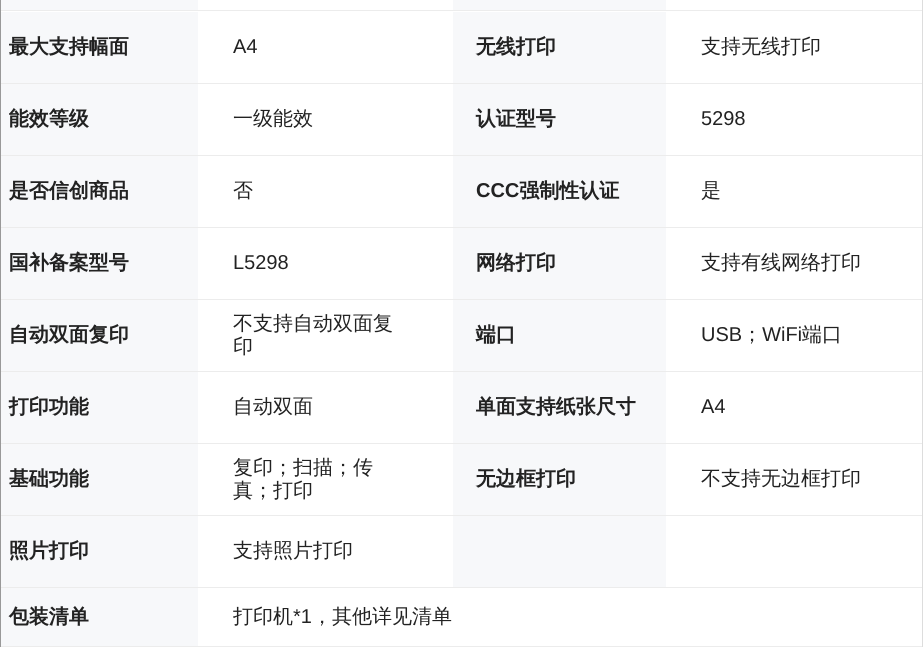 The width and height of the screenshot is (923, 647). Describe the element at coordinates (49, 119) in the screenshot. I see `spec-label: 能效等级` at that location.